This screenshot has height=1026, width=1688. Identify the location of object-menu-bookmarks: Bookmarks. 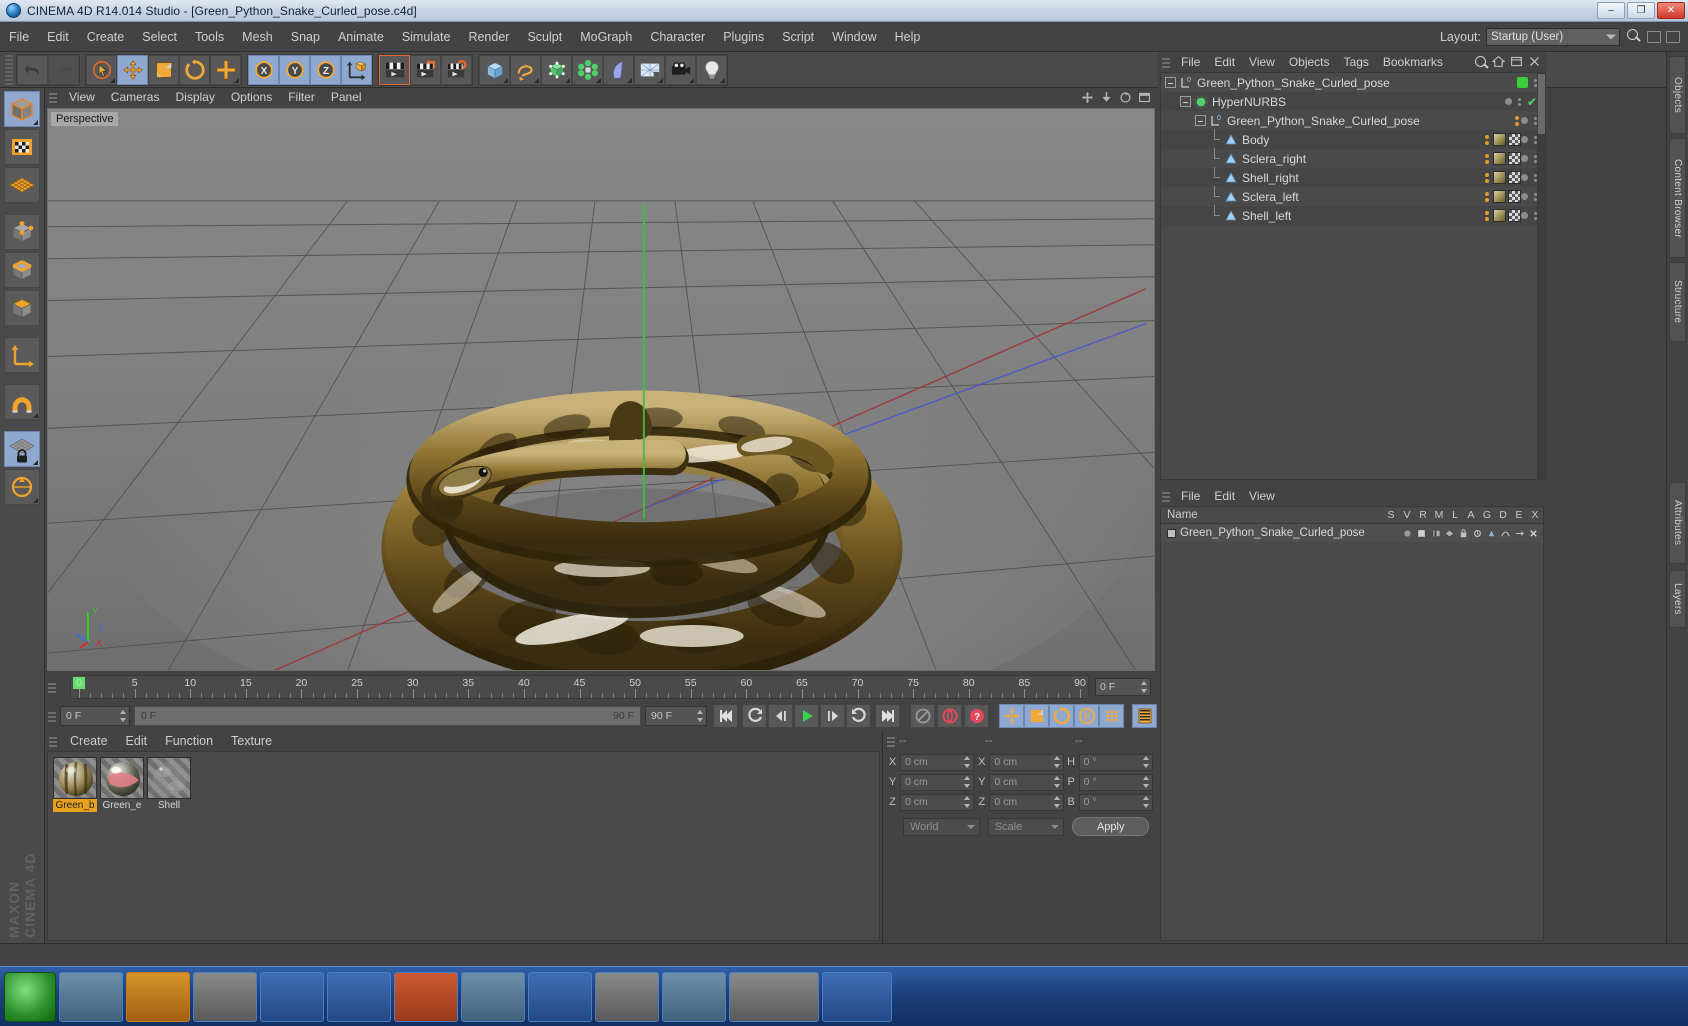
(1413, 62).